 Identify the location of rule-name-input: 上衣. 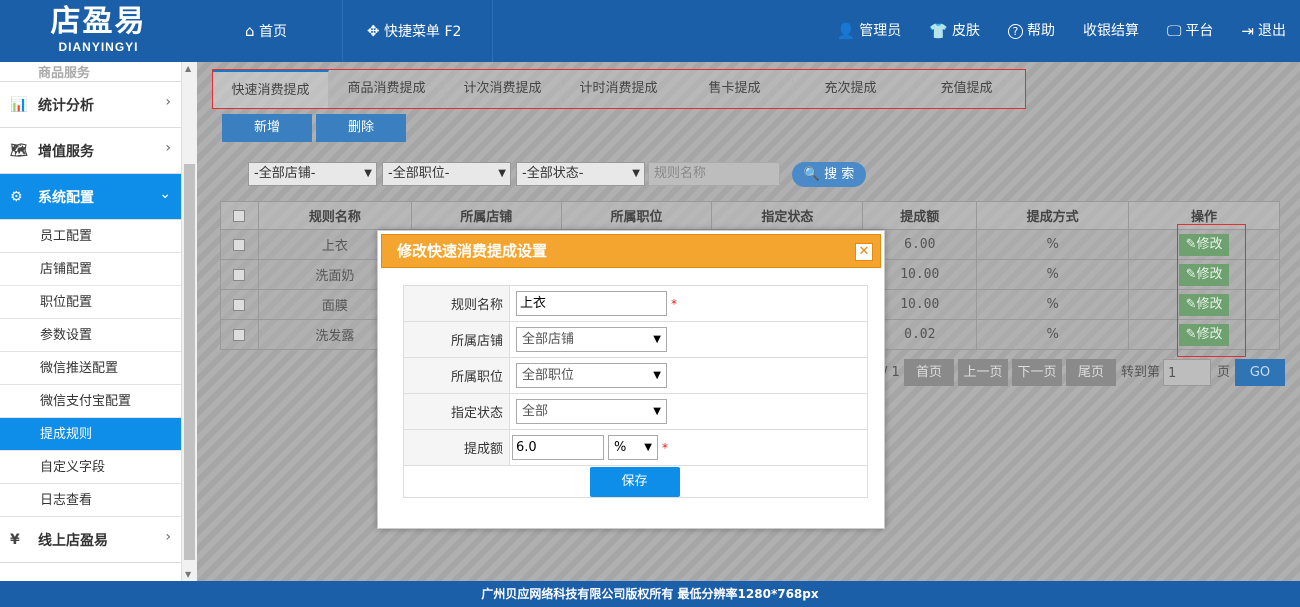
(591, 303).